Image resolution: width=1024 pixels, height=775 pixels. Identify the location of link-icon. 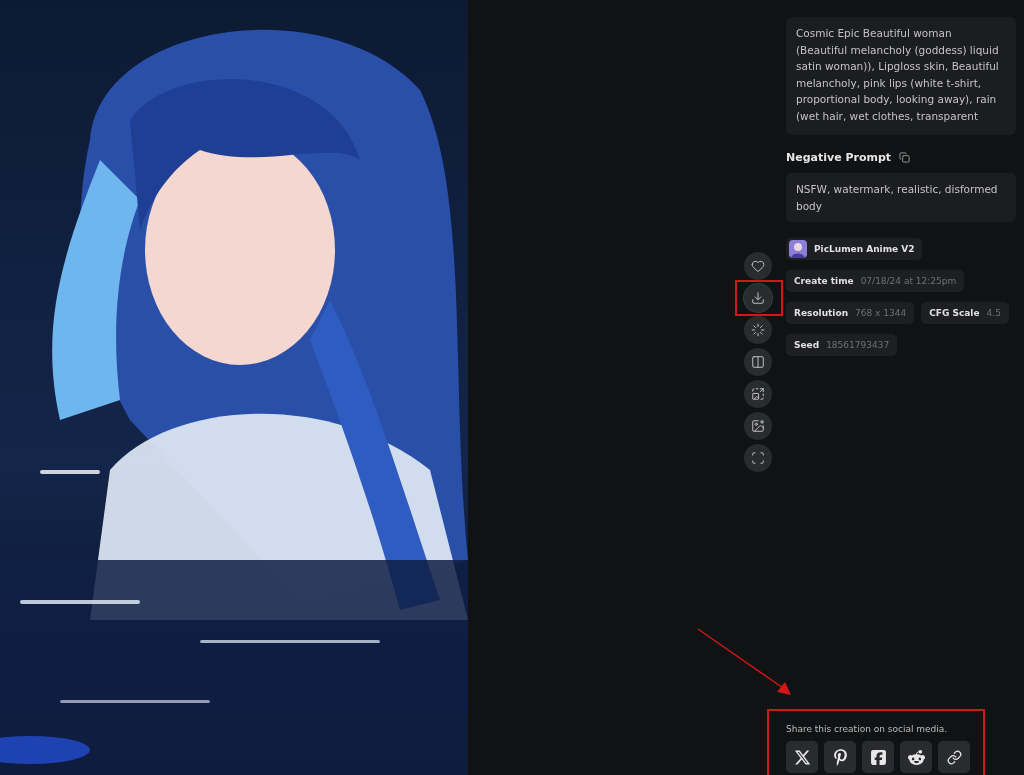
(954, 757).